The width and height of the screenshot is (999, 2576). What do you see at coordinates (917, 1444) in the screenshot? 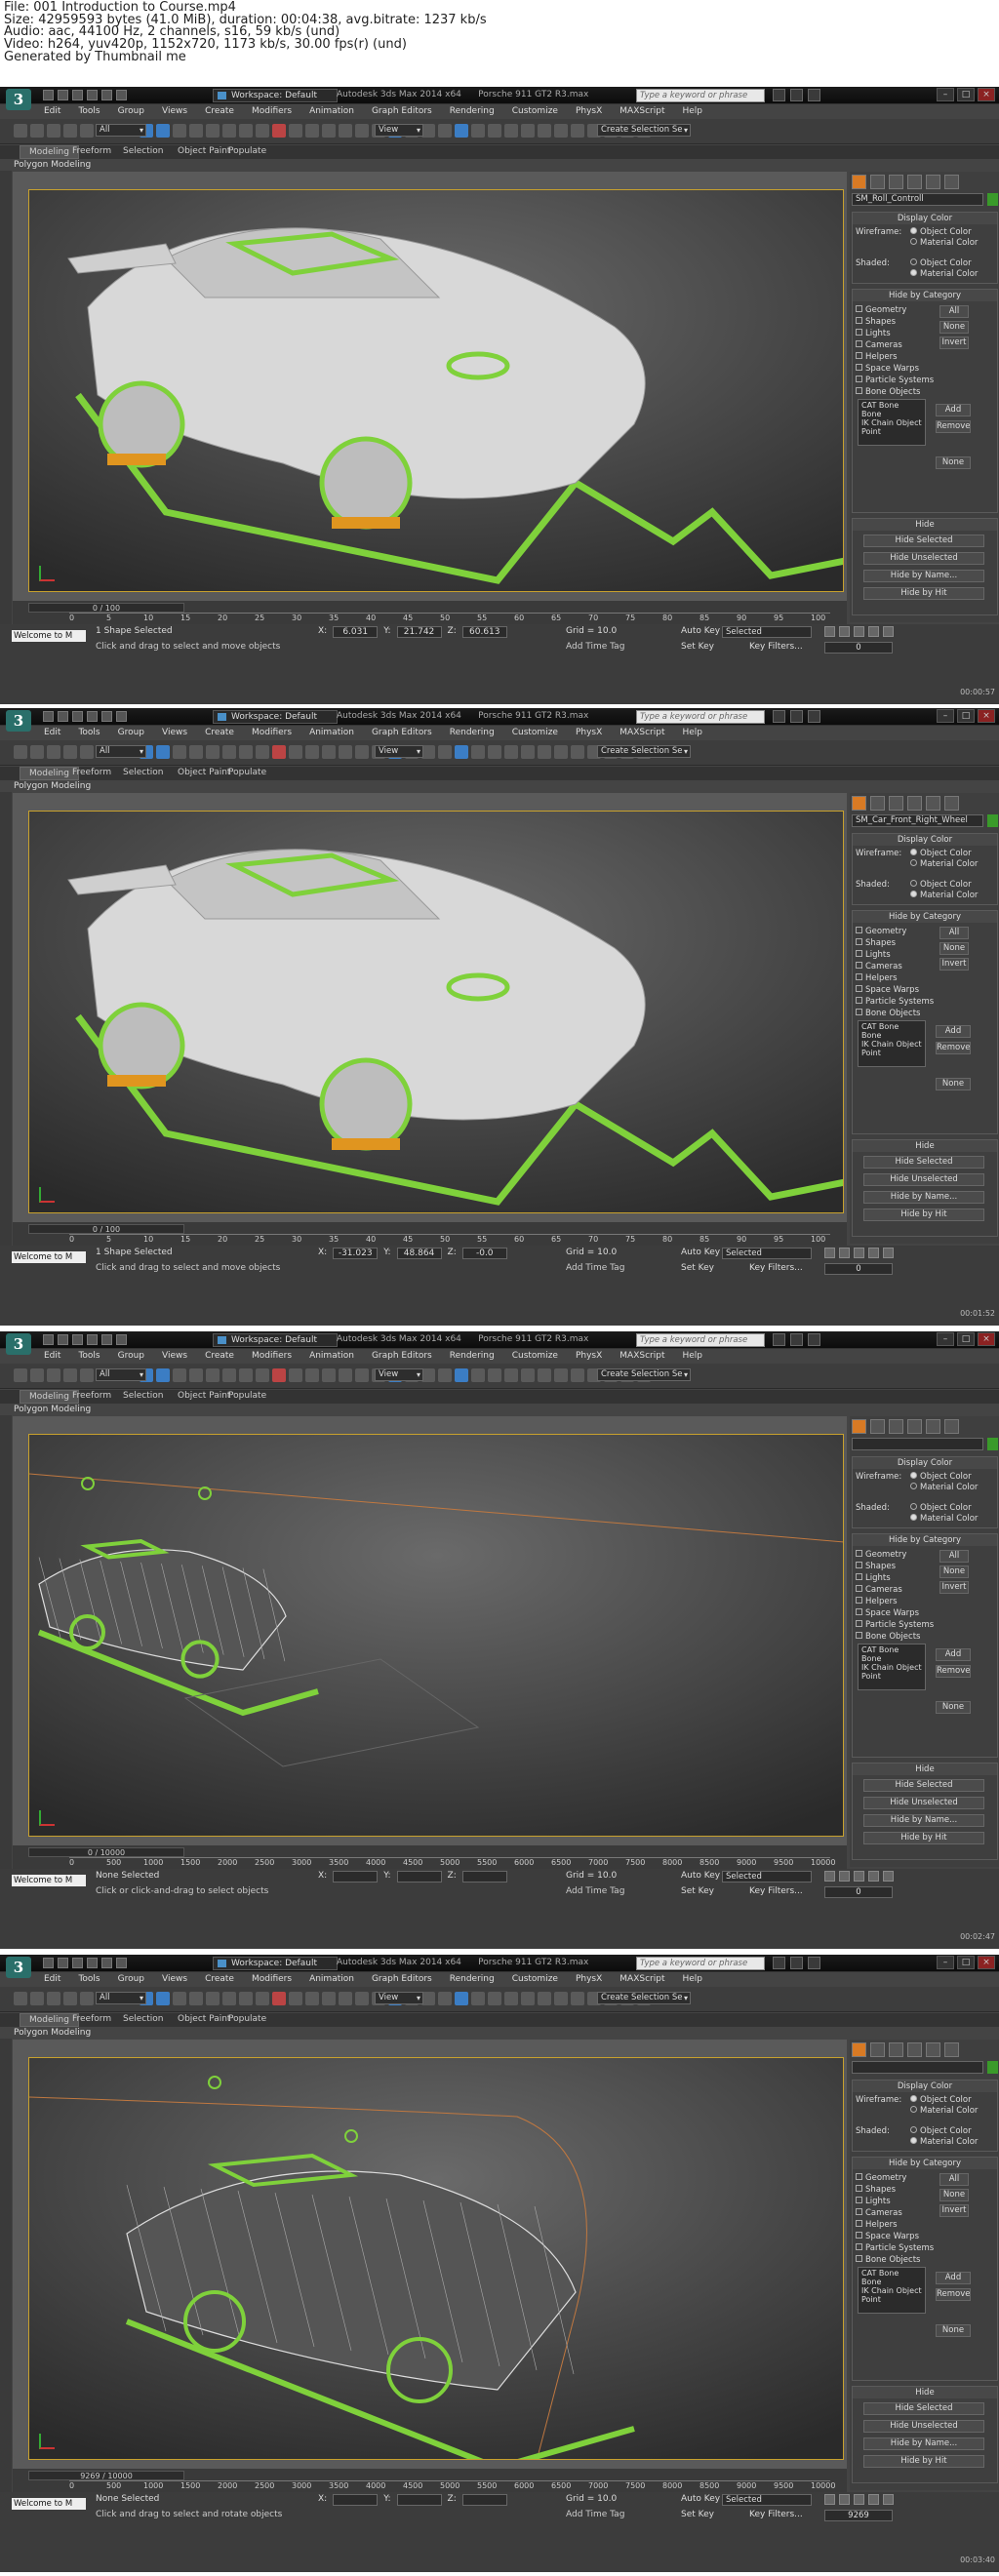
I see `object-name-field` at bounding box center [917, 1444].